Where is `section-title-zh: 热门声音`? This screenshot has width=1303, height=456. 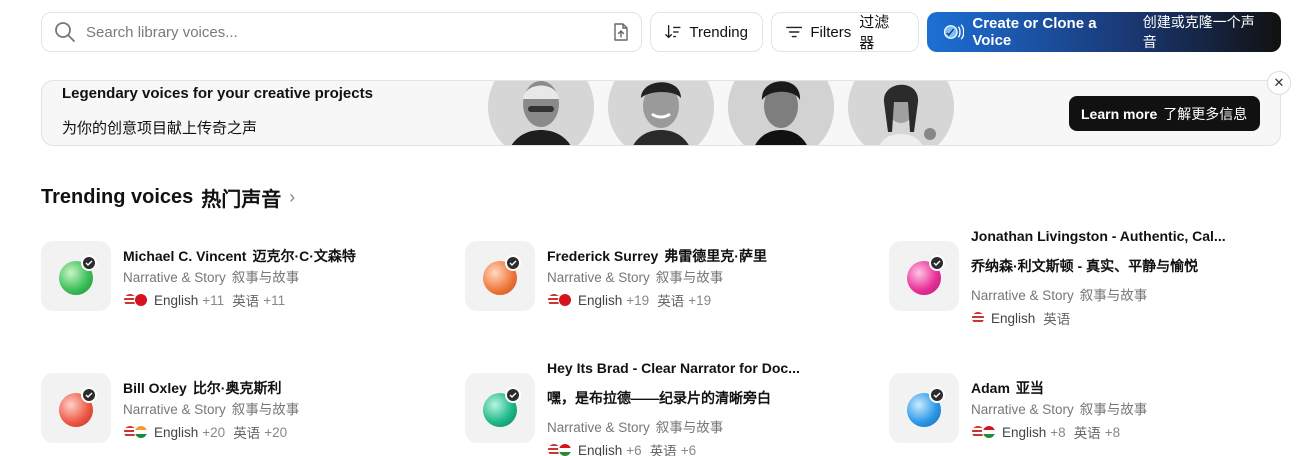
section-title-zh: 热门声音 is located at coordinates (241, 200).